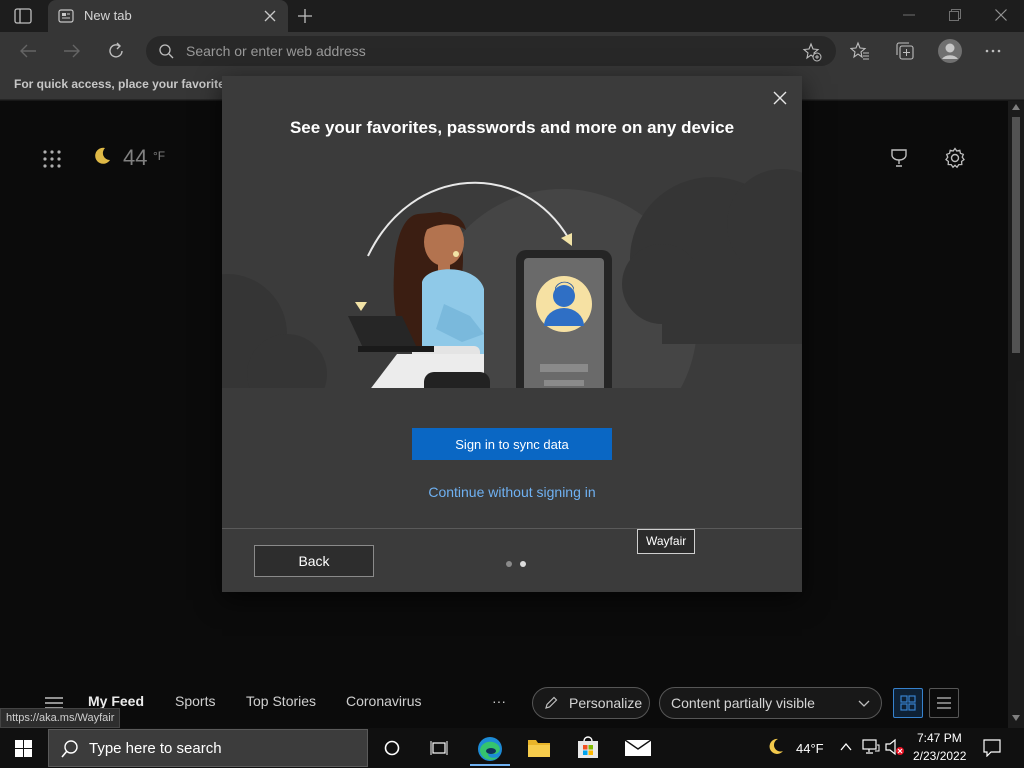 The image size is (1024, 768). What do you see at coordinates (871, 747) in the screenshot?
I see `network-icon` at bounding box center [871, 747].